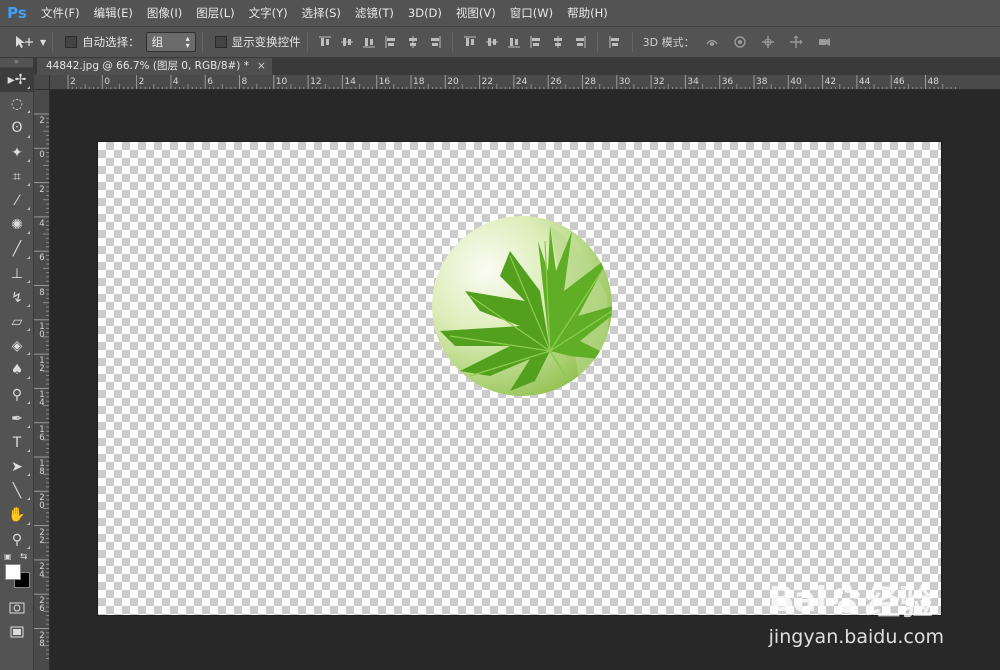 The width and height of the screenshot is (1000, 670). What do you see at coordinates (13, 571) in the screenshot?
I see `foreground-color-swatch` at bounding box center [13, 571].